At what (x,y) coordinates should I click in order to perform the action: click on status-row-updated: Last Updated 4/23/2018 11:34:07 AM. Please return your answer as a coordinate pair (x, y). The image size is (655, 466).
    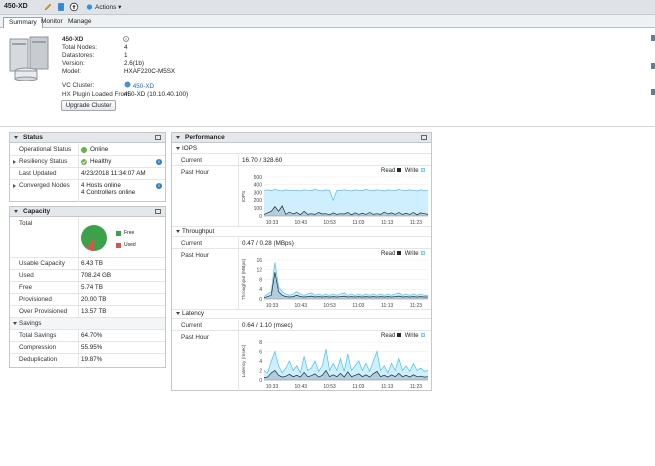
    Looking at the image, I should click on (87, 174).